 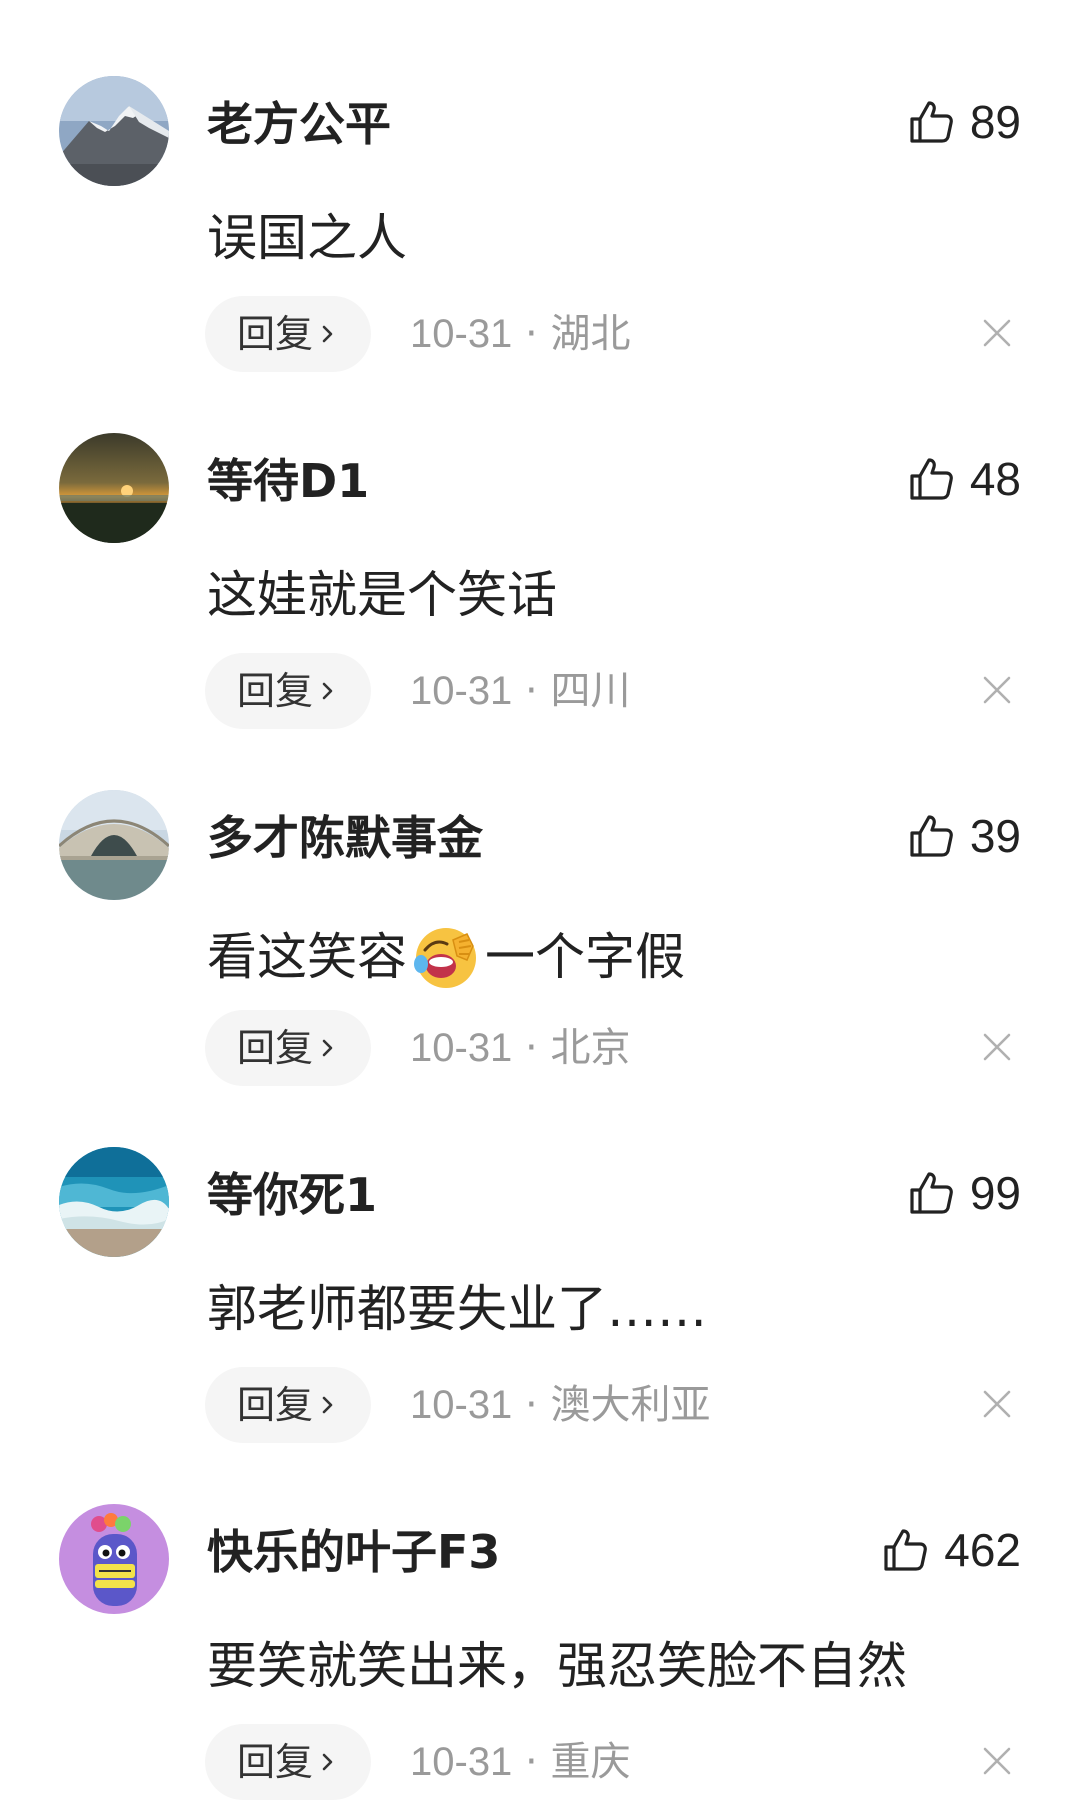 I want to click on like-button: 462, so click(x=950, y=1550).